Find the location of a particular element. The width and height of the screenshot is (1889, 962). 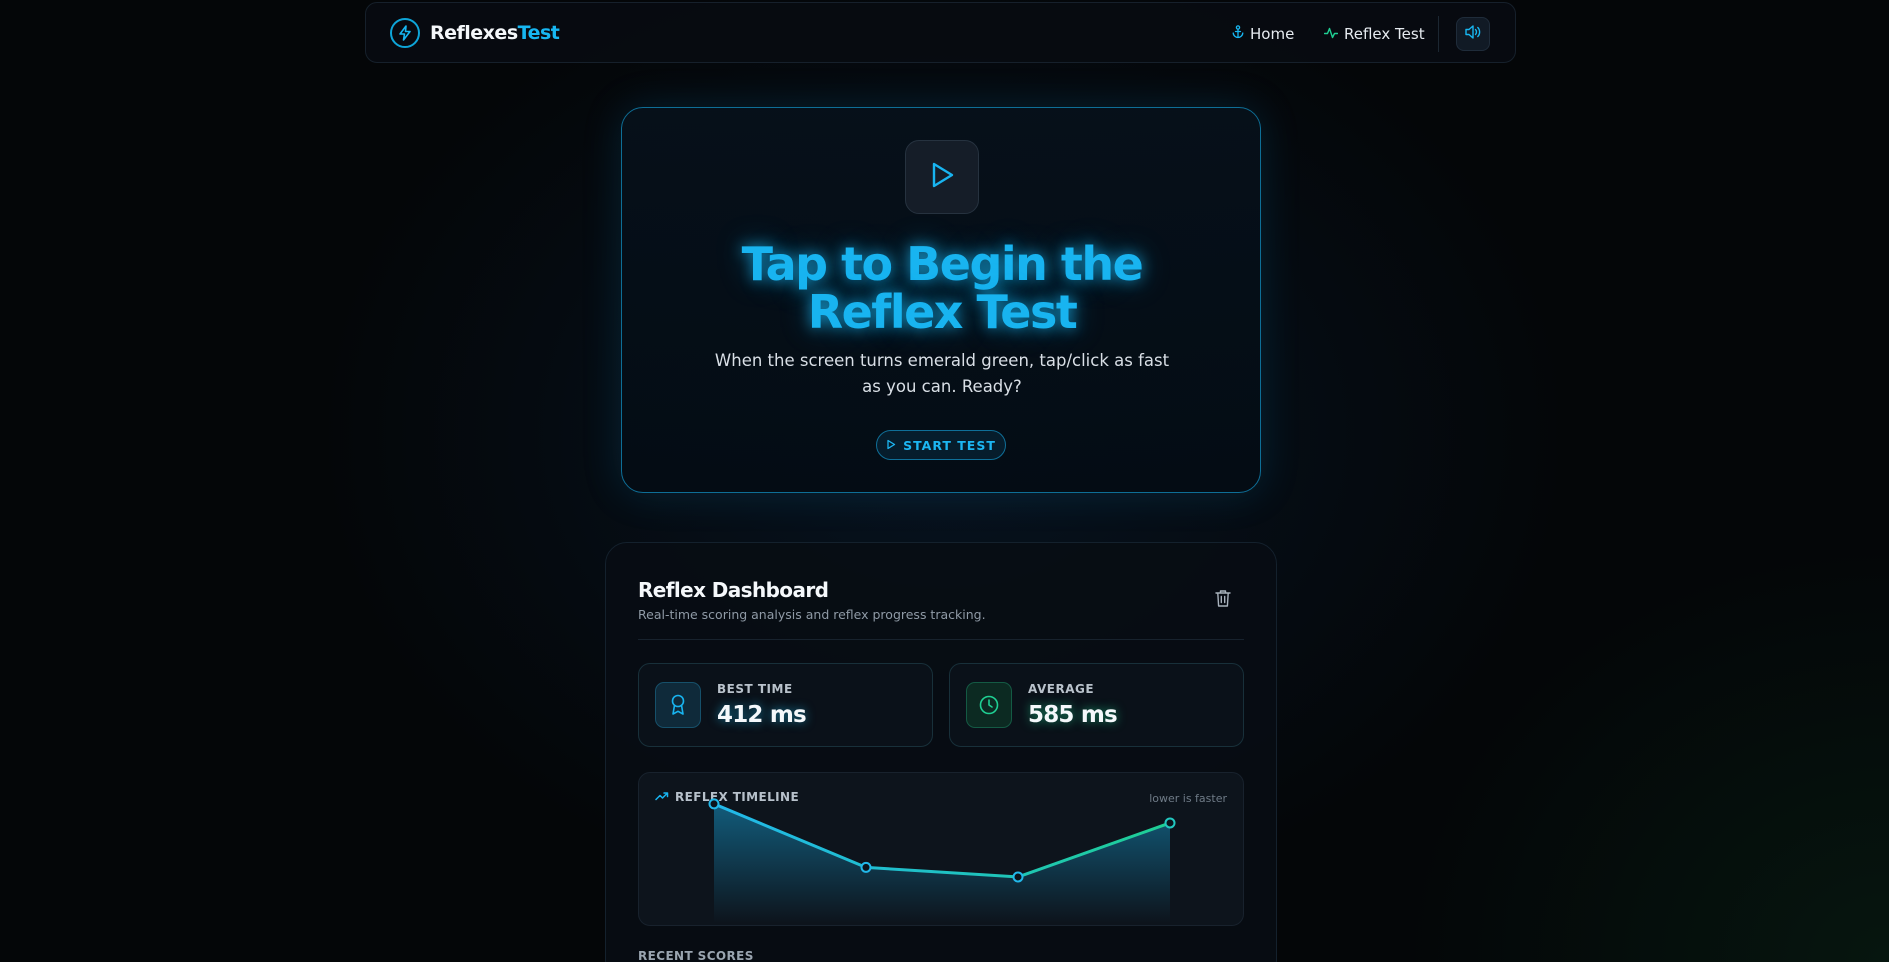

best-time-card: BEST TIME 412 ms is located at coordinates (785, 705).